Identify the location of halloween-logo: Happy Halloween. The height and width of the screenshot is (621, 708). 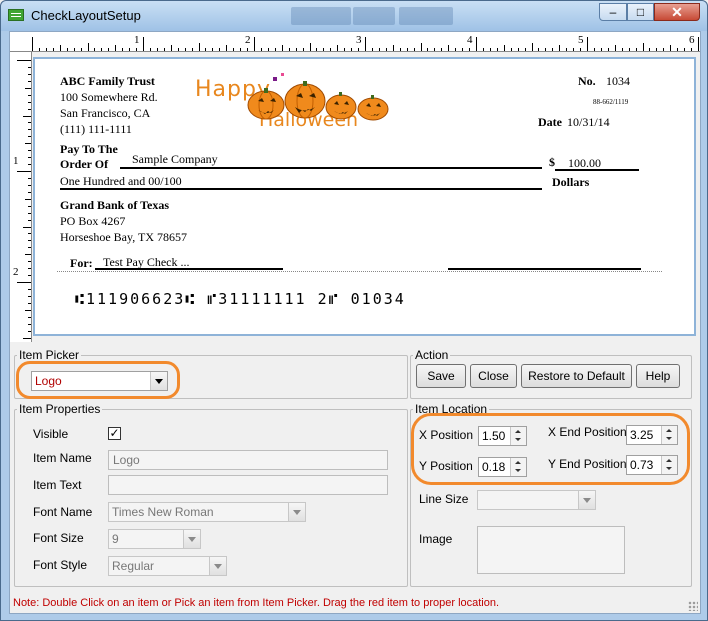
(295, 105).